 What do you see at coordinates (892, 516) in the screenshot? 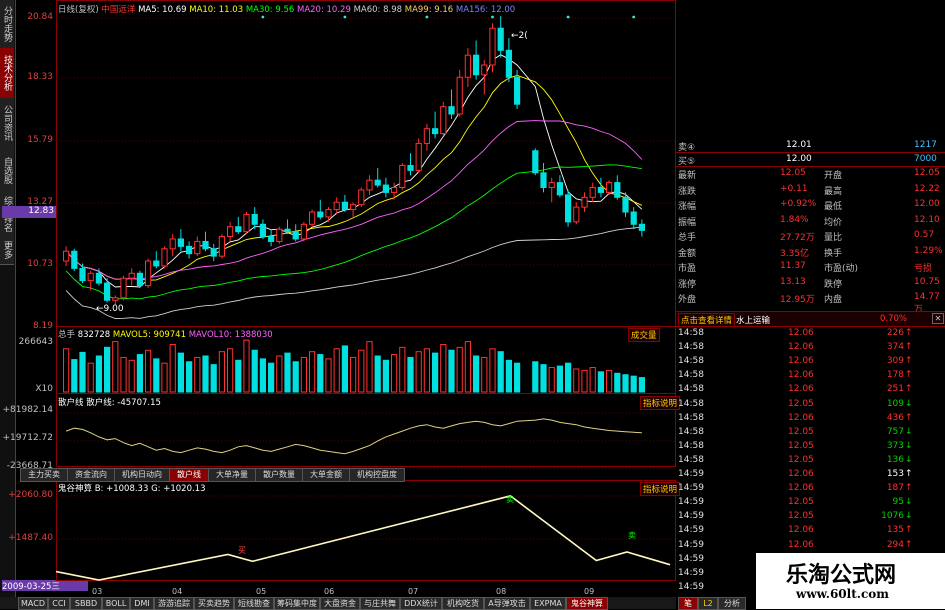
I see `trade-volume: 1076` at bounding box center [892, 516].